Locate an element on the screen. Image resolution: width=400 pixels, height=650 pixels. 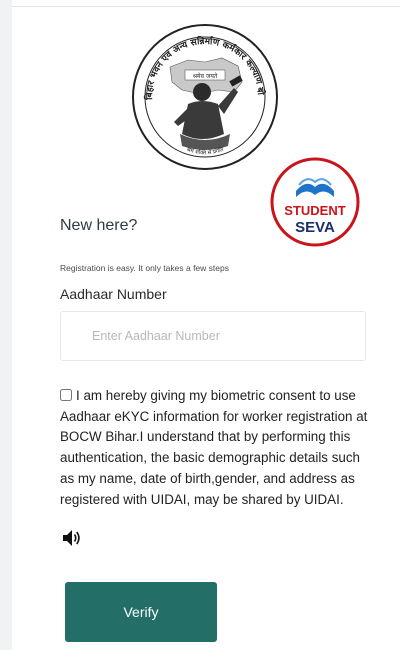
student-seva-watermark: STUDENT SEVA is located at coordinates (315, 202).